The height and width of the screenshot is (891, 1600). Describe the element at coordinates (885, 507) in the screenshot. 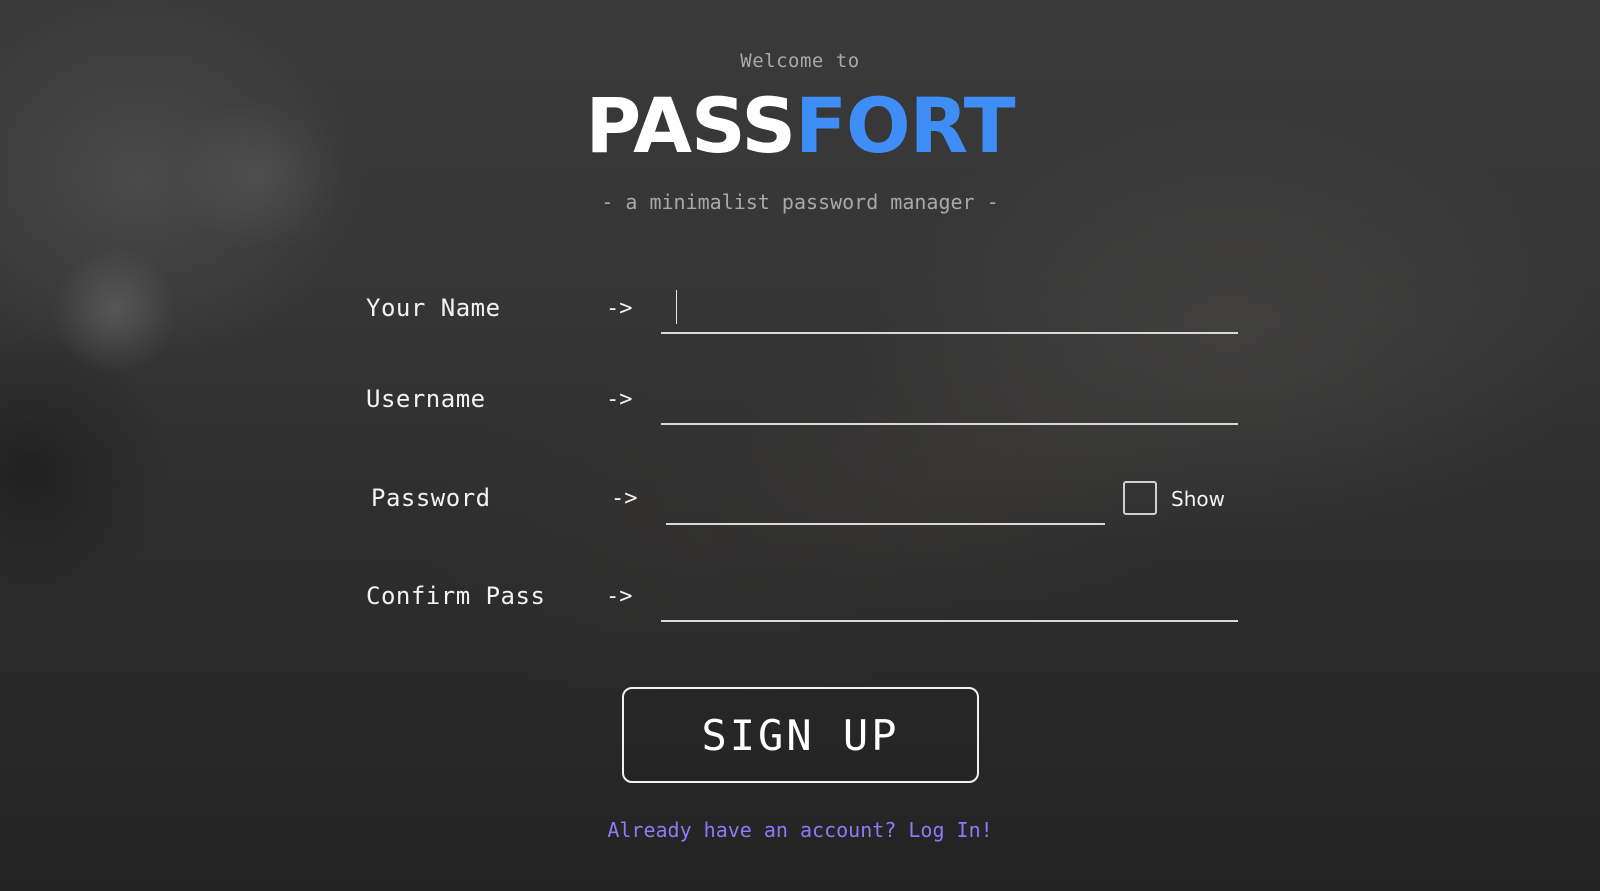

I see `password-input` at that location.